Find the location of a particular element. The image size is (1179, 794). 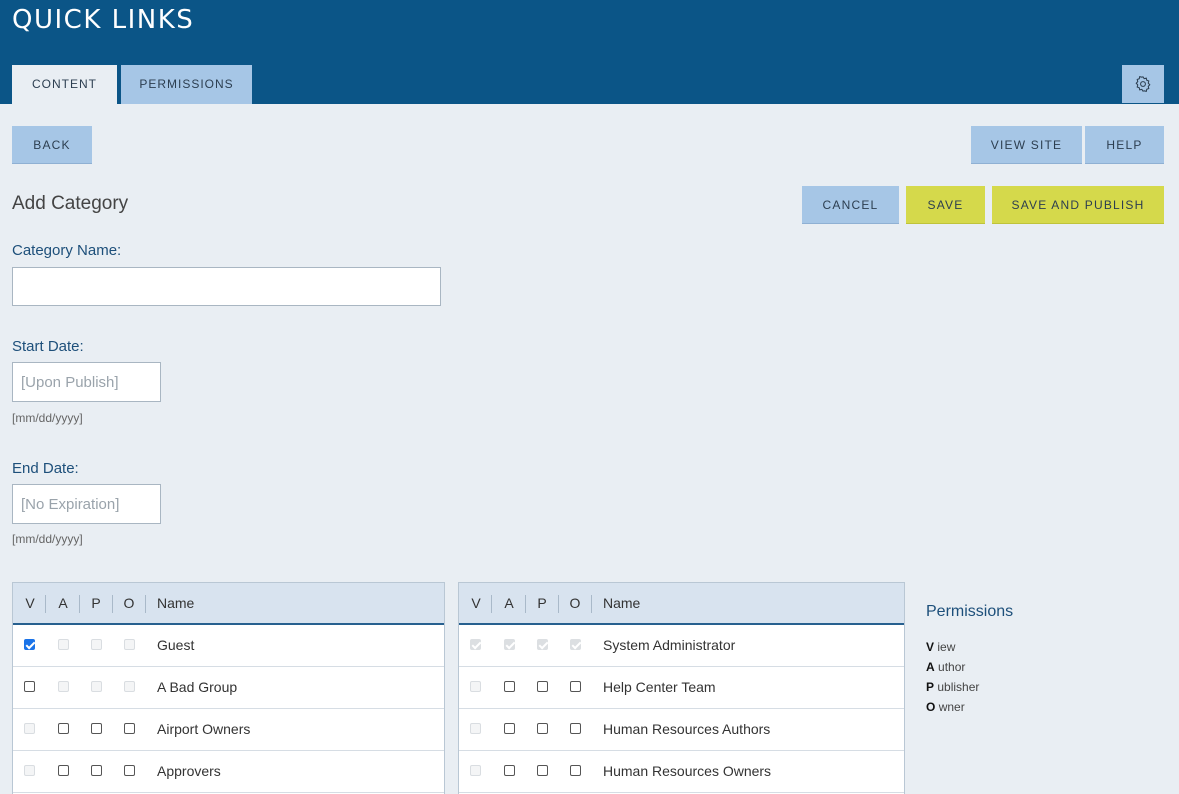

end-date-format-hint: [mm/dd/yyyy] is located at coordinates (47, 539).